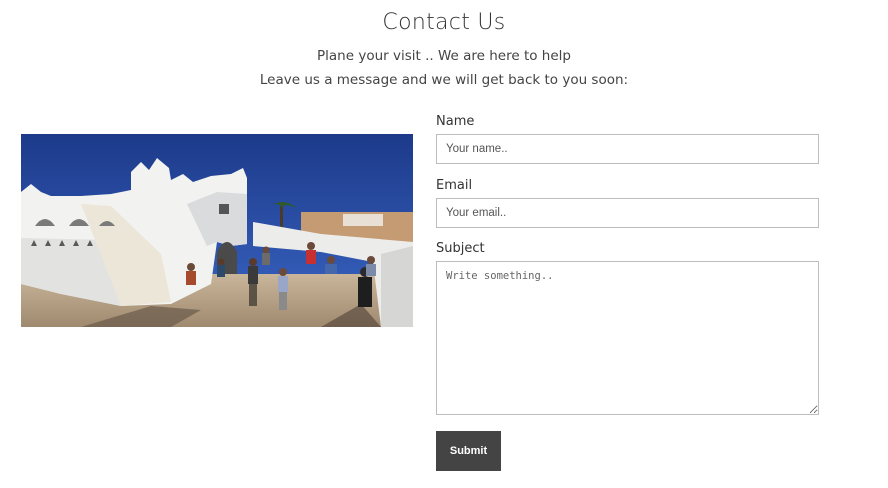 The width and height of the screenshot is (888, 488). I want to click on subject-textarea, so click(627, 338).